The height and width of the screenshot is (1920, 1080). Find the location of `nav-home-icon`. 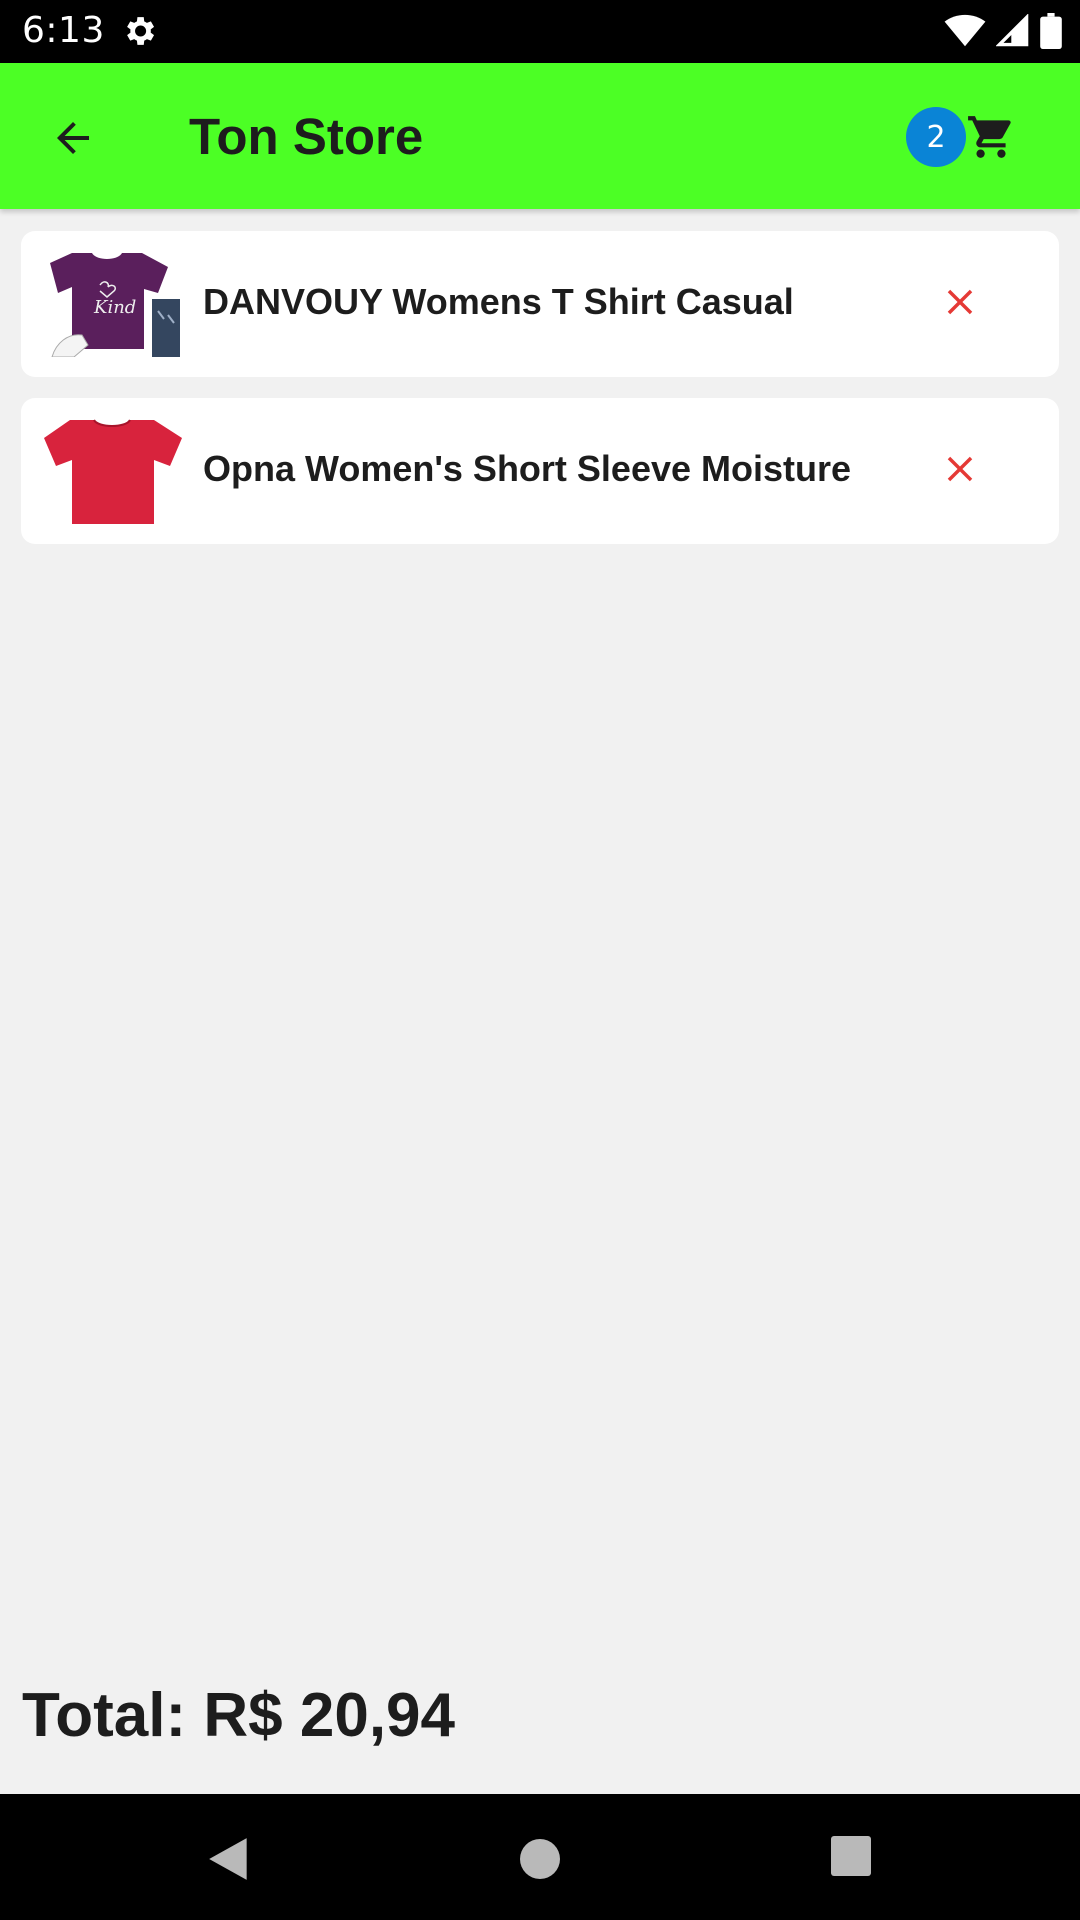

nav-home-icon is located at coordinates (540, 1859).